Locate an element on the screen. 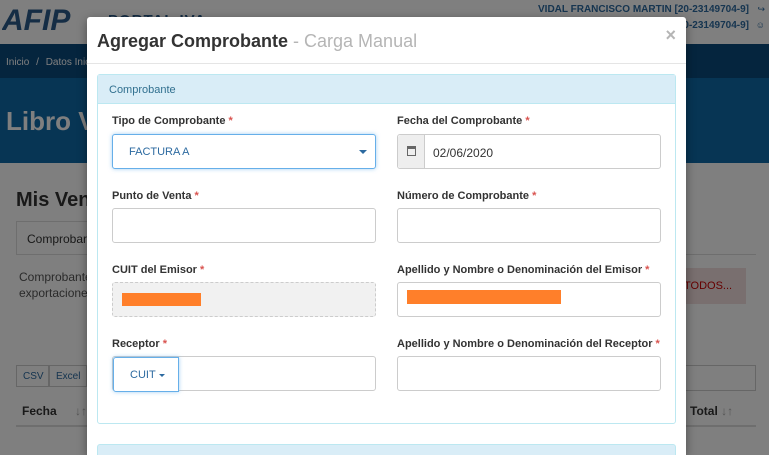  close-icon: × is located at coordinates (670, 35).